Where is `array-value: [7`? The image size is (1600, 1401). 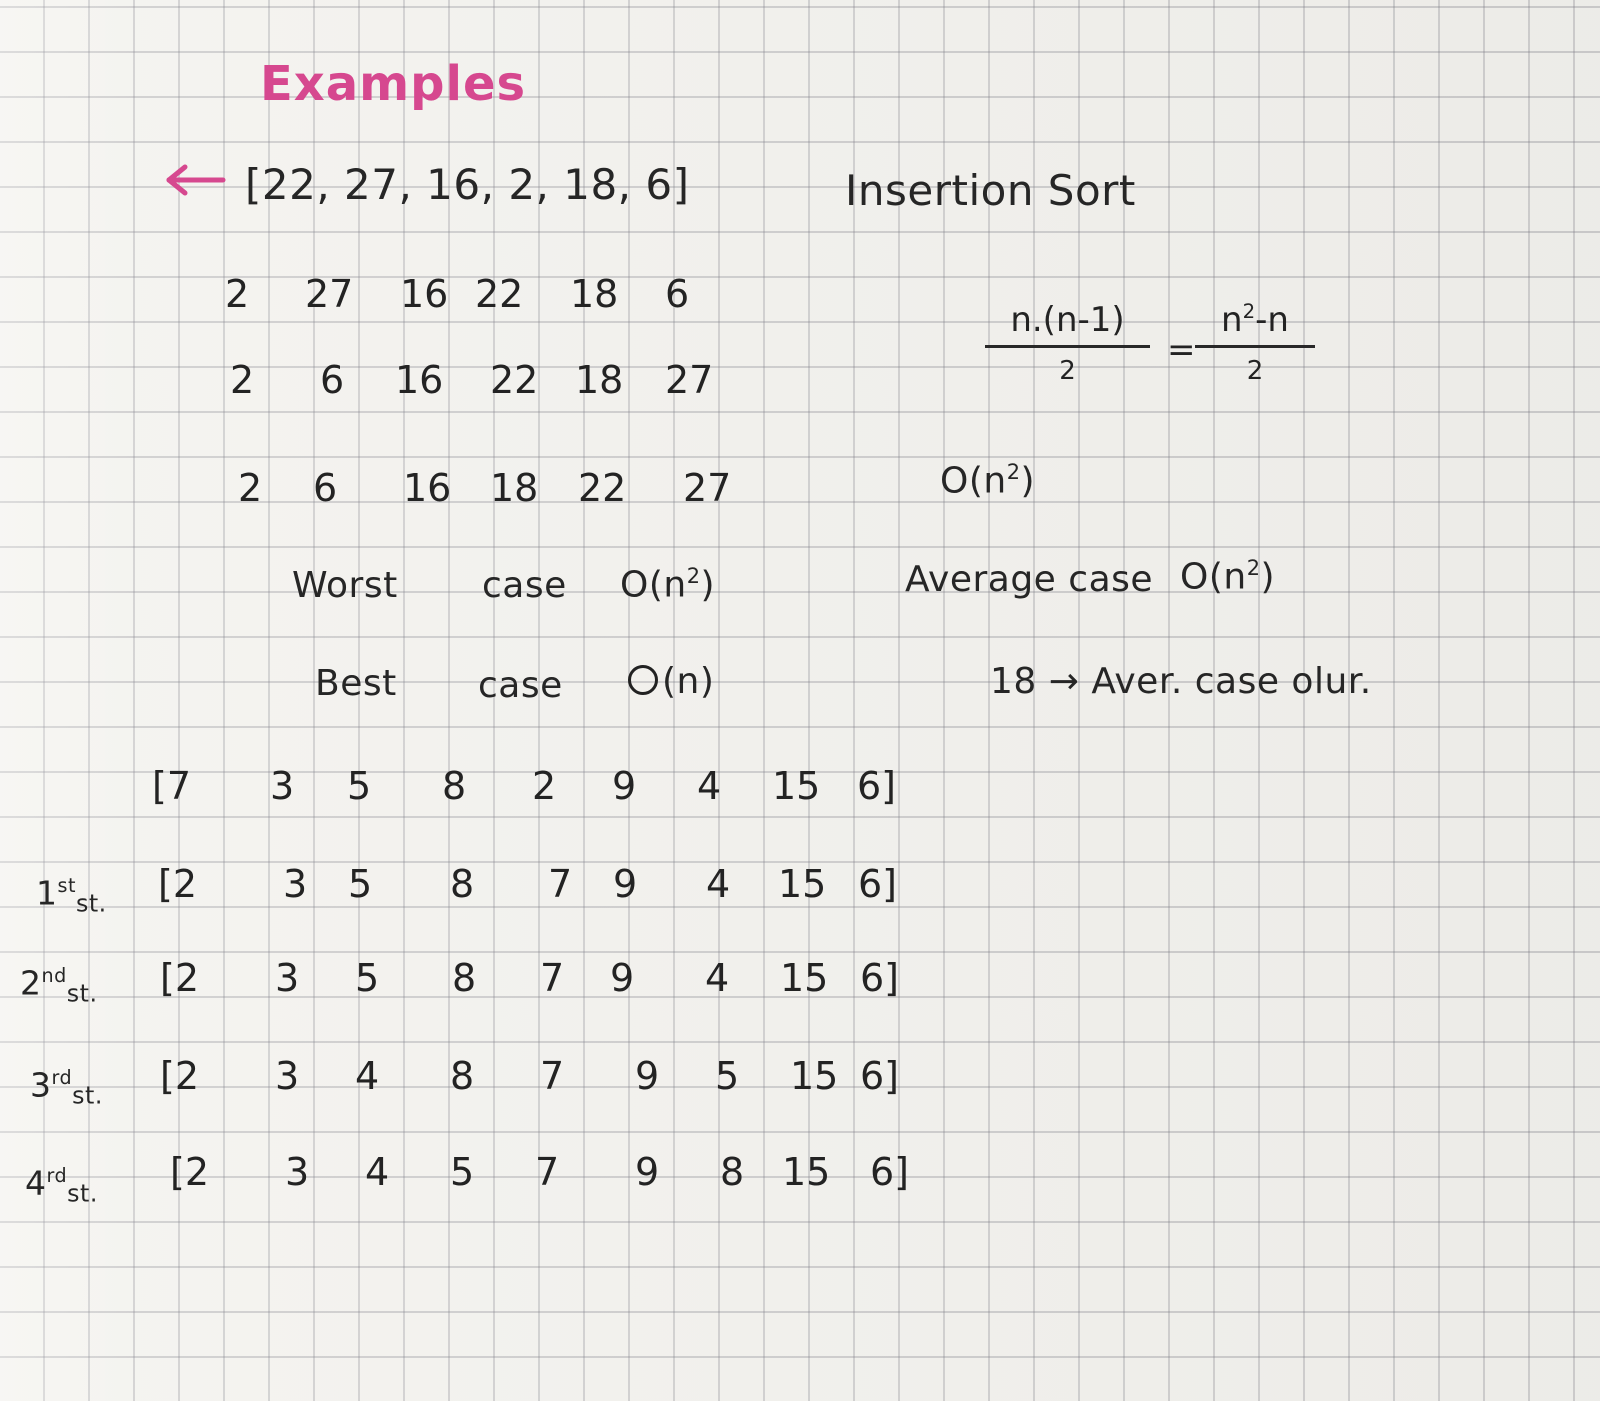
array-value: [7 is located at coordinates (172, 786).